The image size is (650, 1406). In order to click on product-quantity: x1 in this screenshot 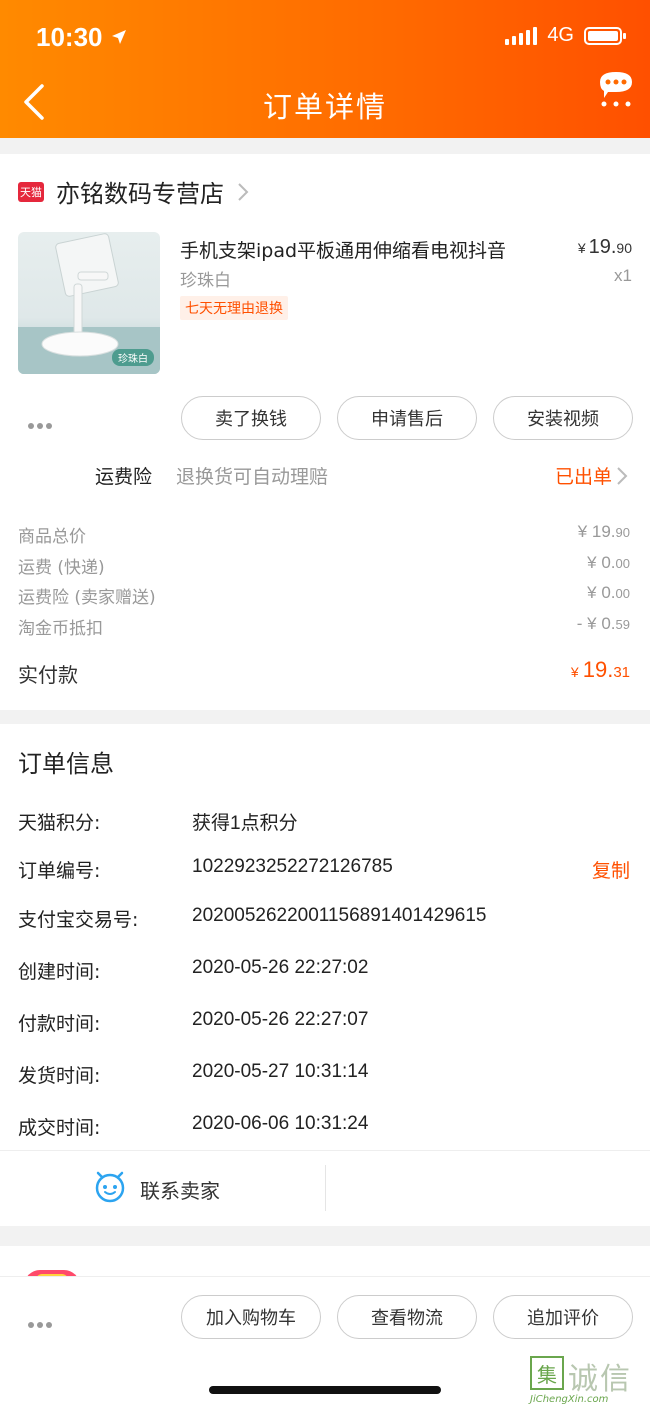, I will do `click(623, 275)`.